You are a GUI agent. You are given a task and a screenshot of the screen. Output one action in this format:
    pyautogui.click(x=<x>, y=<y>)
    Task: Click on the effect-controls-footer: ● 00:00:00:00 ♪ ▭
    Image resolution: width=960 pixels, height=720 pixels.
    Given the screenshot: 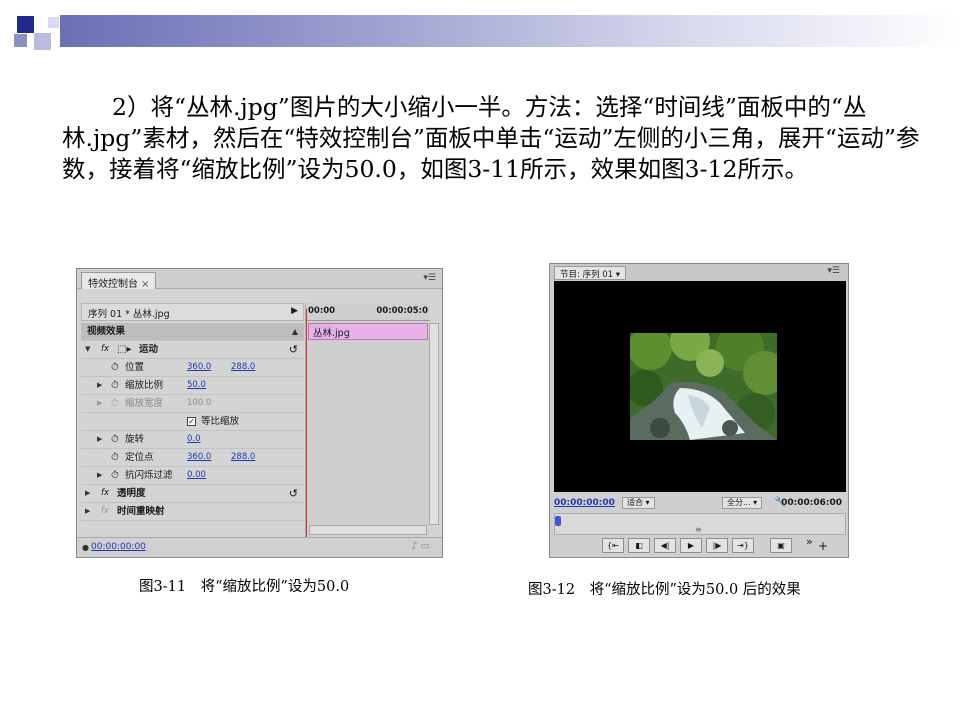 What is the action you would take?
    pyautogui.click(x=259, y=547)
    